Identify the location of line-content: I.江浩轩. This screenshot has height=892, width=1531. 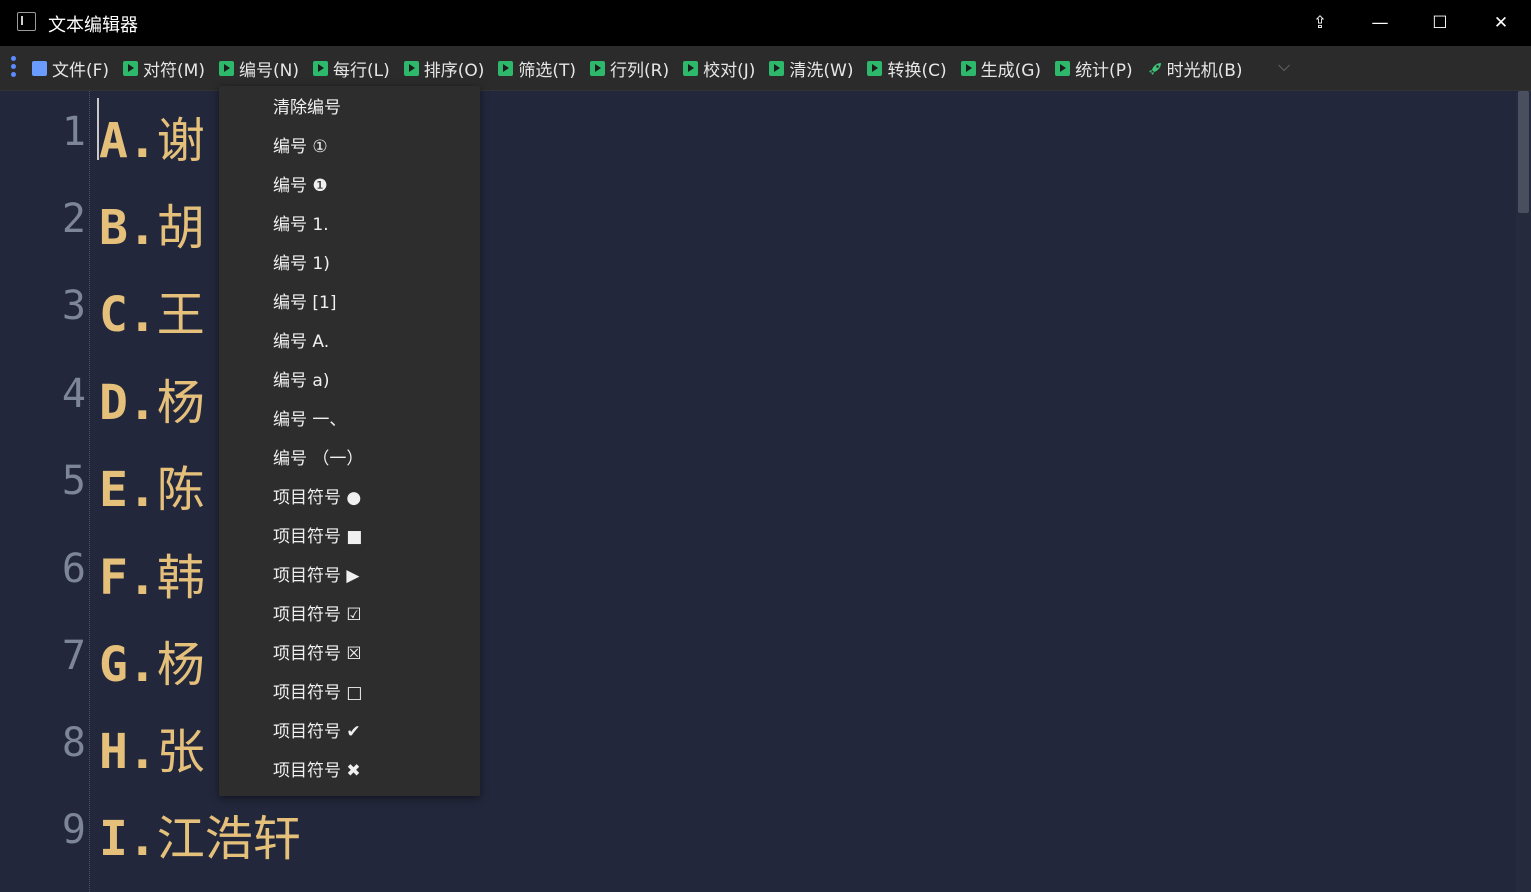
(200, 839).